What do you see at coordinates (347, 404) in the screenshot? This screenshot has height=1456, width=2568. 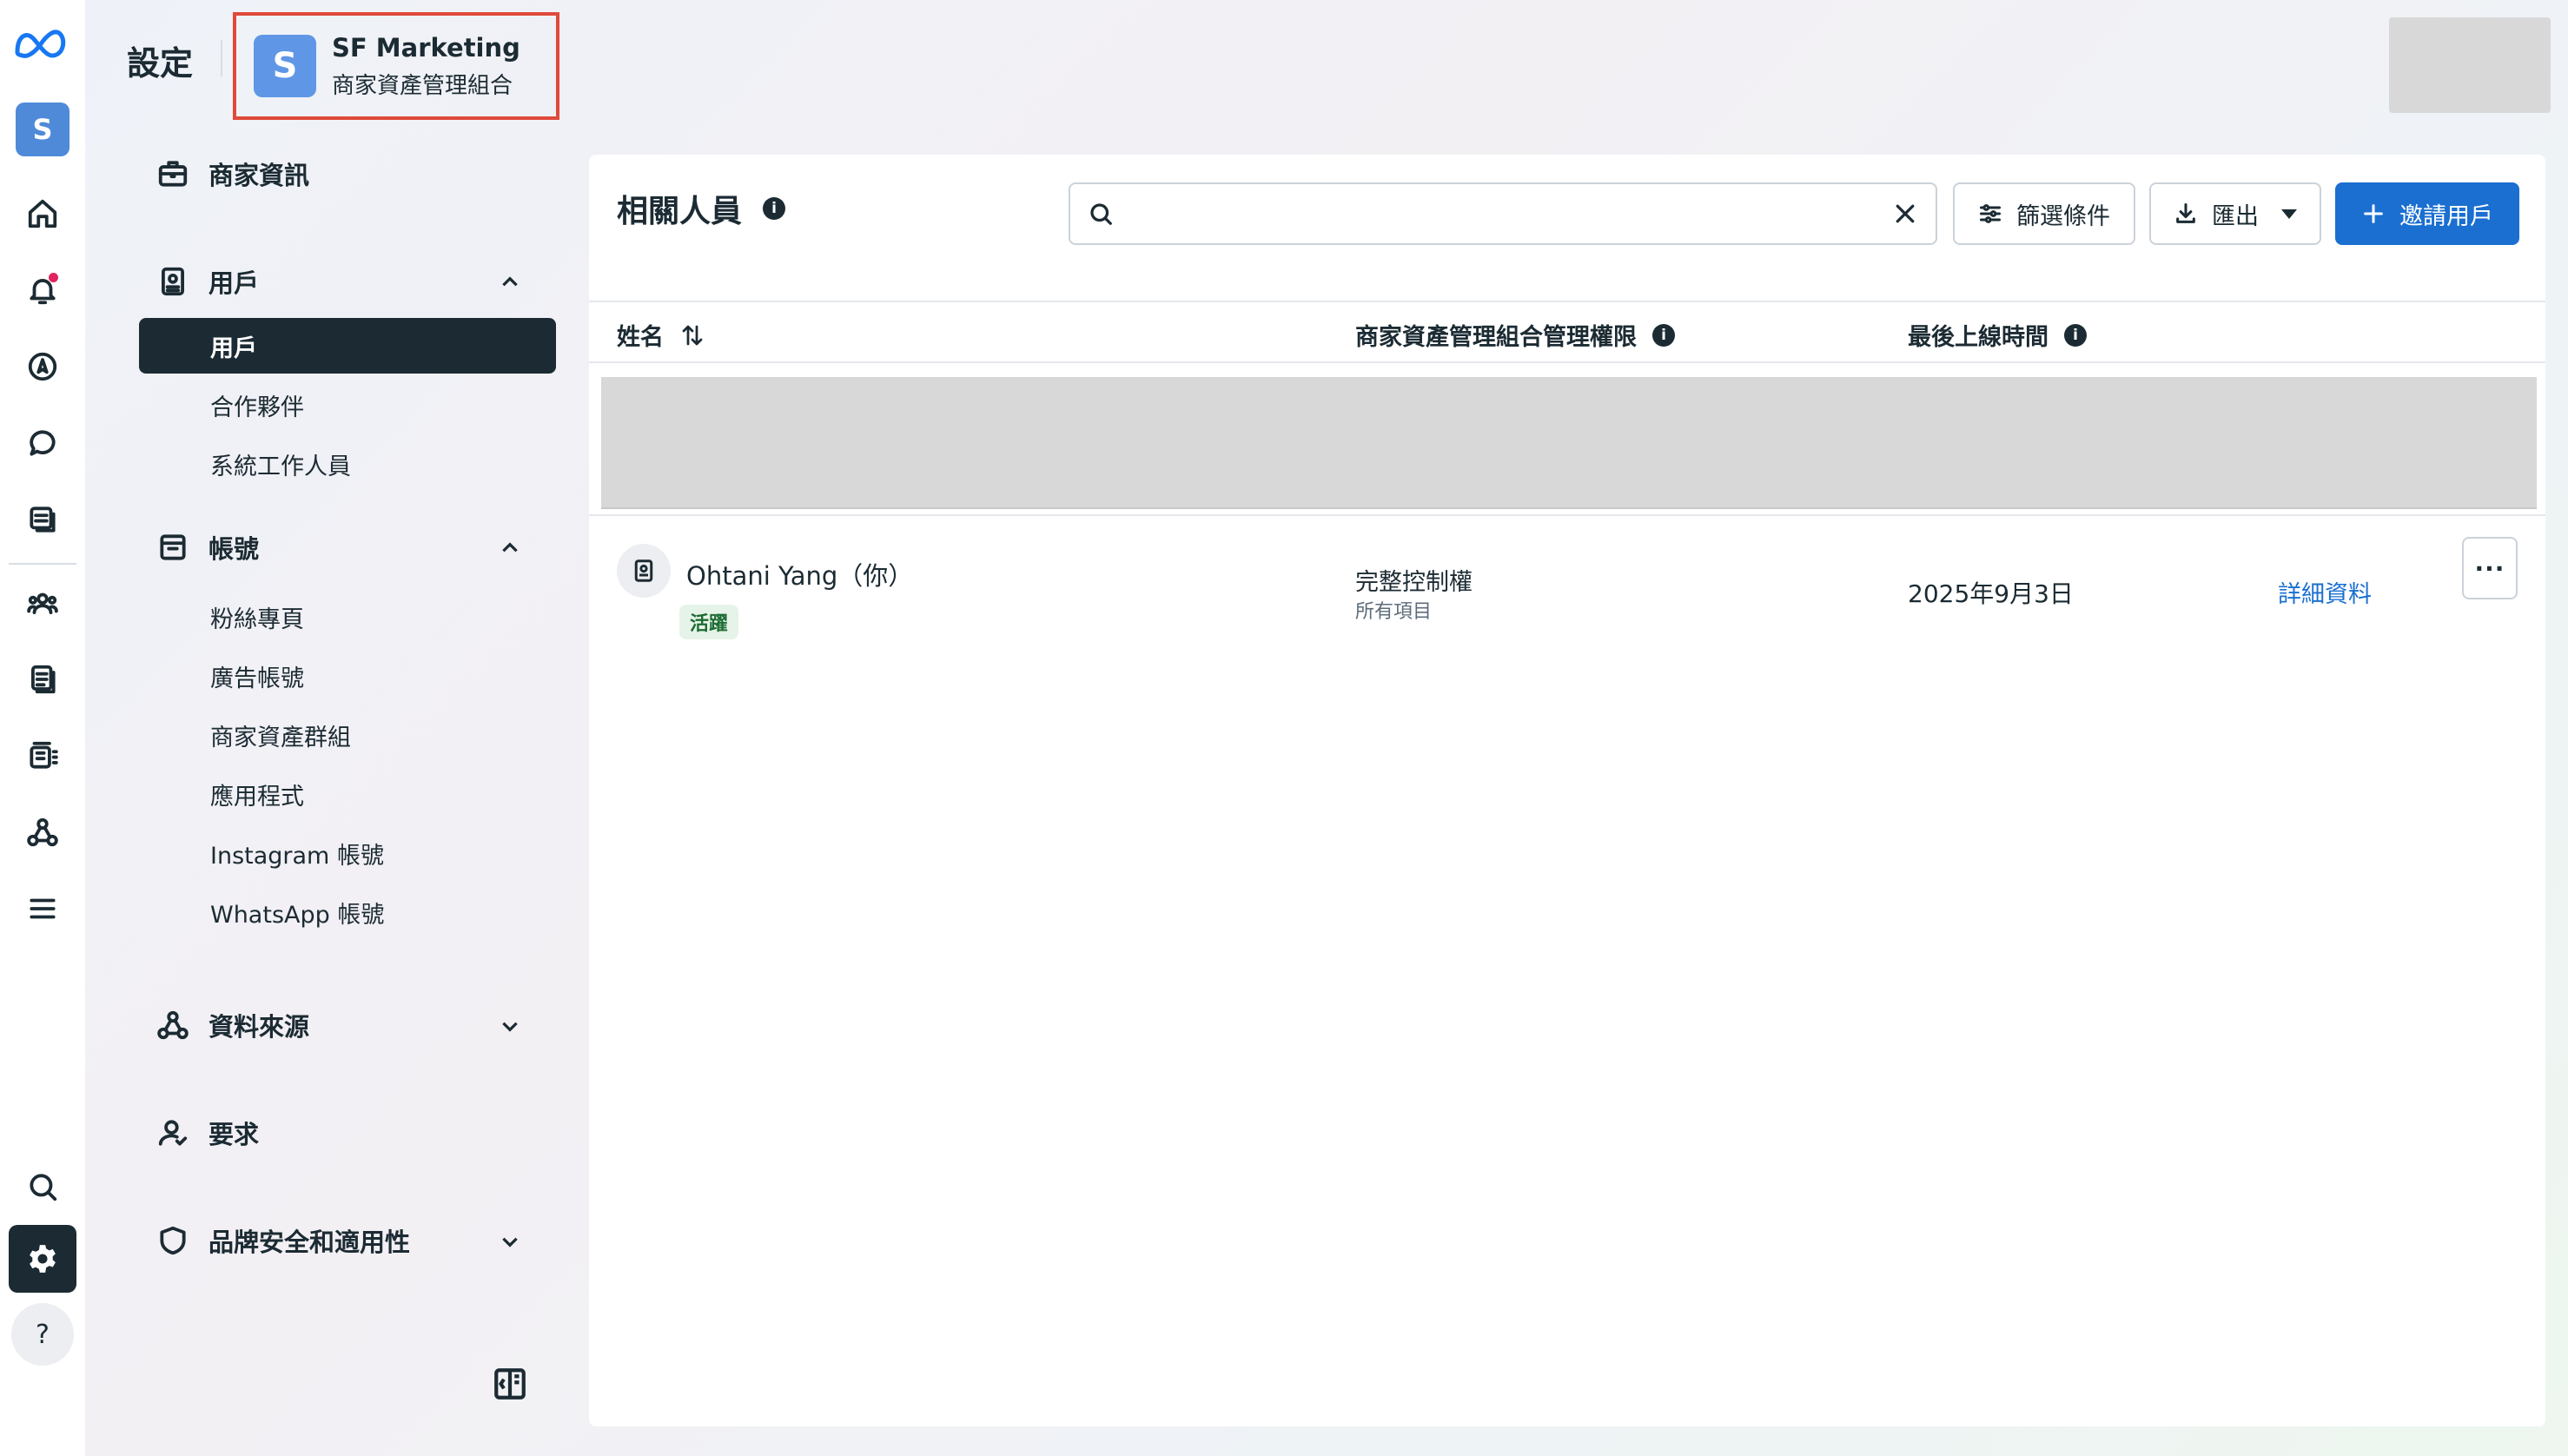 I see `nav-item-partners: 合作夥伴` at bounding box center [347, 404].